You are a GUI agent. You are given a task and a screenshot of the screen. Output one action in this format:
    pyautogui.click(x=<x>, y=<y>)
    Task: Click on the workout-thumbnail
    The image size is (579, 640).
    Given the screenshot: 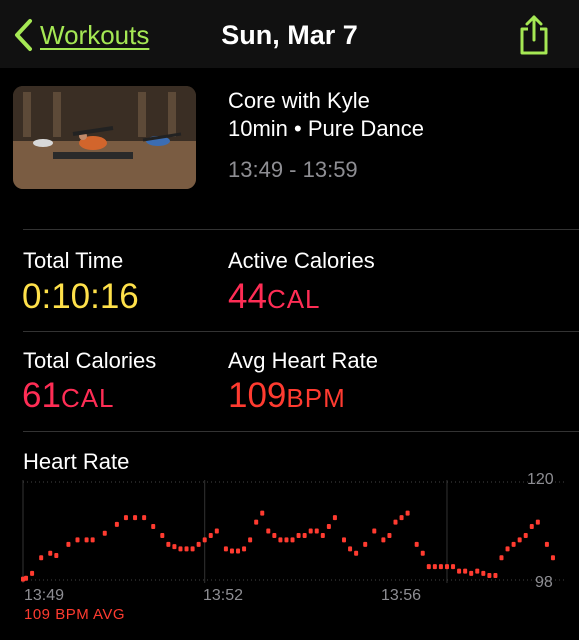 What is the action you would take?
    pyautogui.click(x=104, y=137)
    